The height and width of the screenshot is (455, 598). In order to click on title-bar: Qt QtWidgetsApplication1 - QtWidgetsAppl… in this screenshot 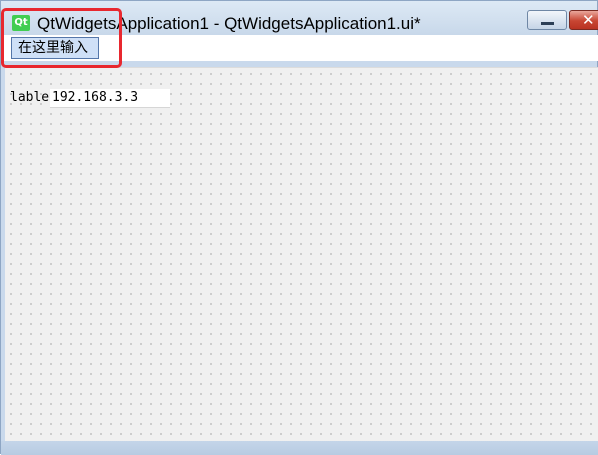, I will do `click(299, 18)`.